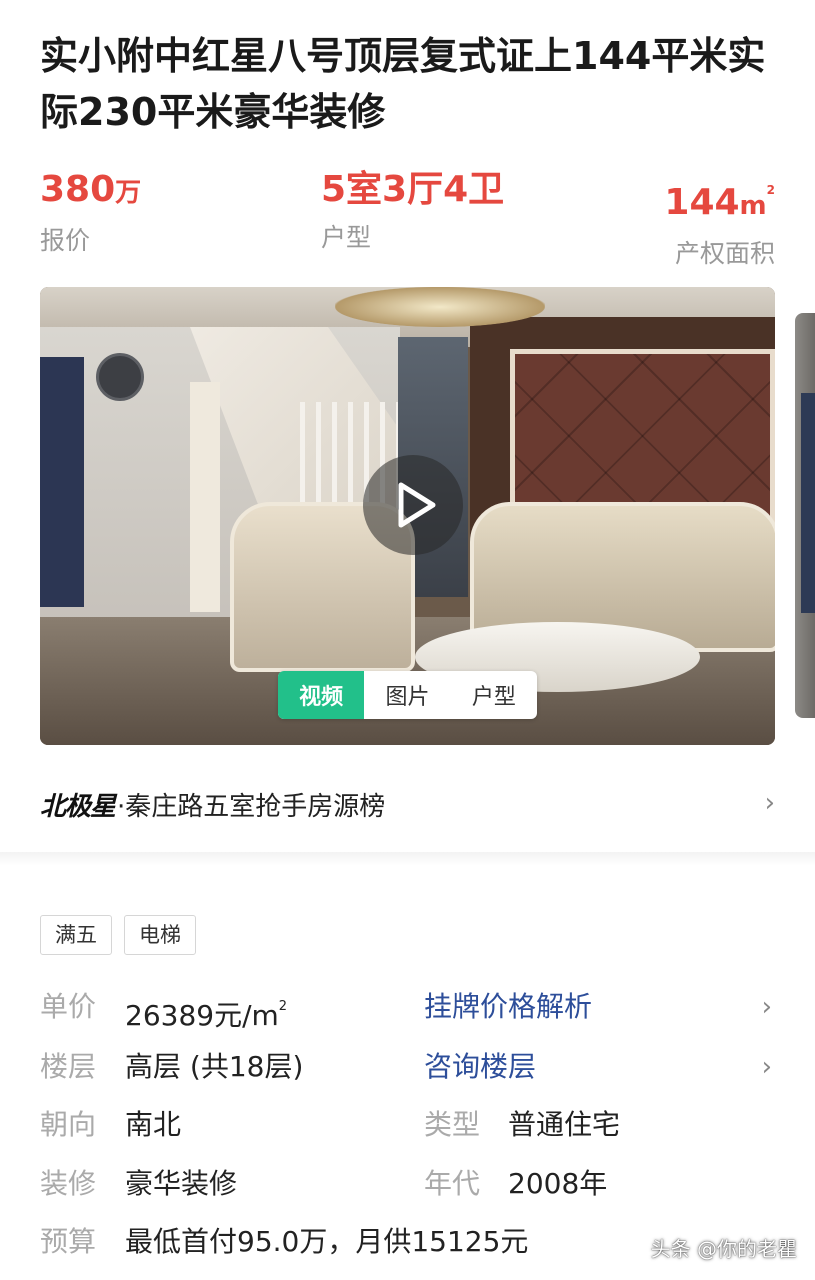  Describe the element at coordinates (558, 1183) in the screenshot. I see `year-value: 2008年` at that location.